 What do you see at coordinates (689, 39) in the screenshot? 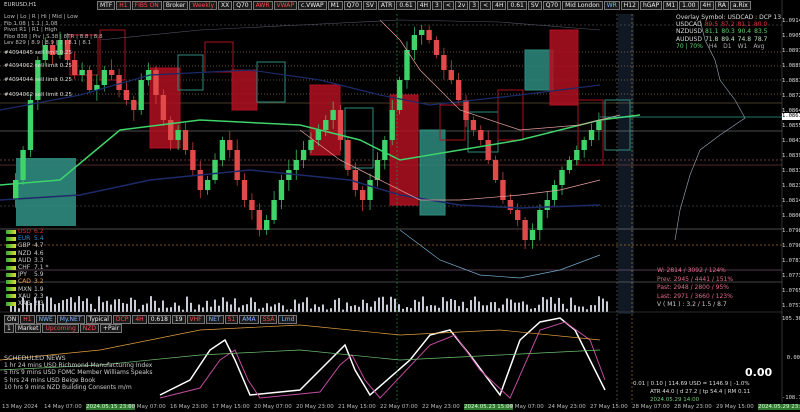
I see `overlay-symbol: AUDUSD` at bounding box center [689, 39].